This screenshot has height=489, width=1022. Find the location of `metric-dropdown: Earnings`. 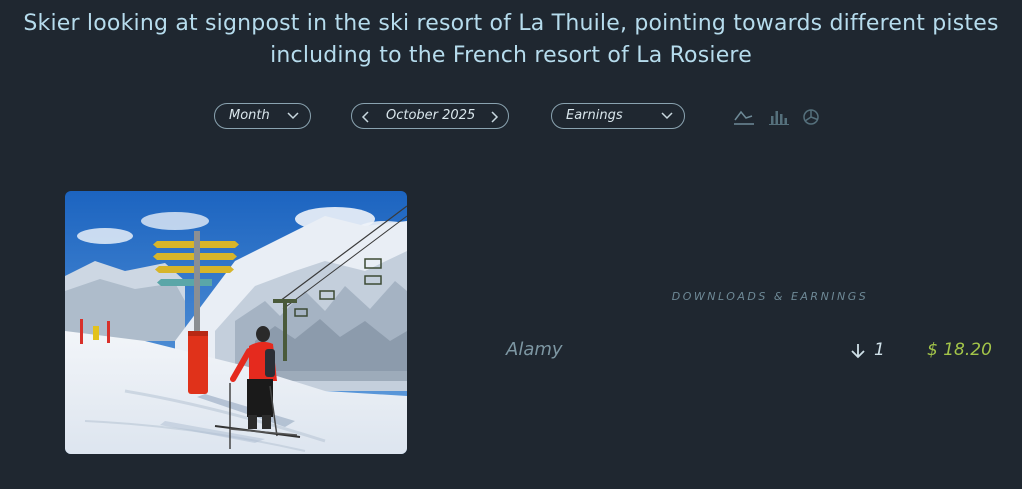

metric-dropdown: Earnings is located at coordinates (618, 116).